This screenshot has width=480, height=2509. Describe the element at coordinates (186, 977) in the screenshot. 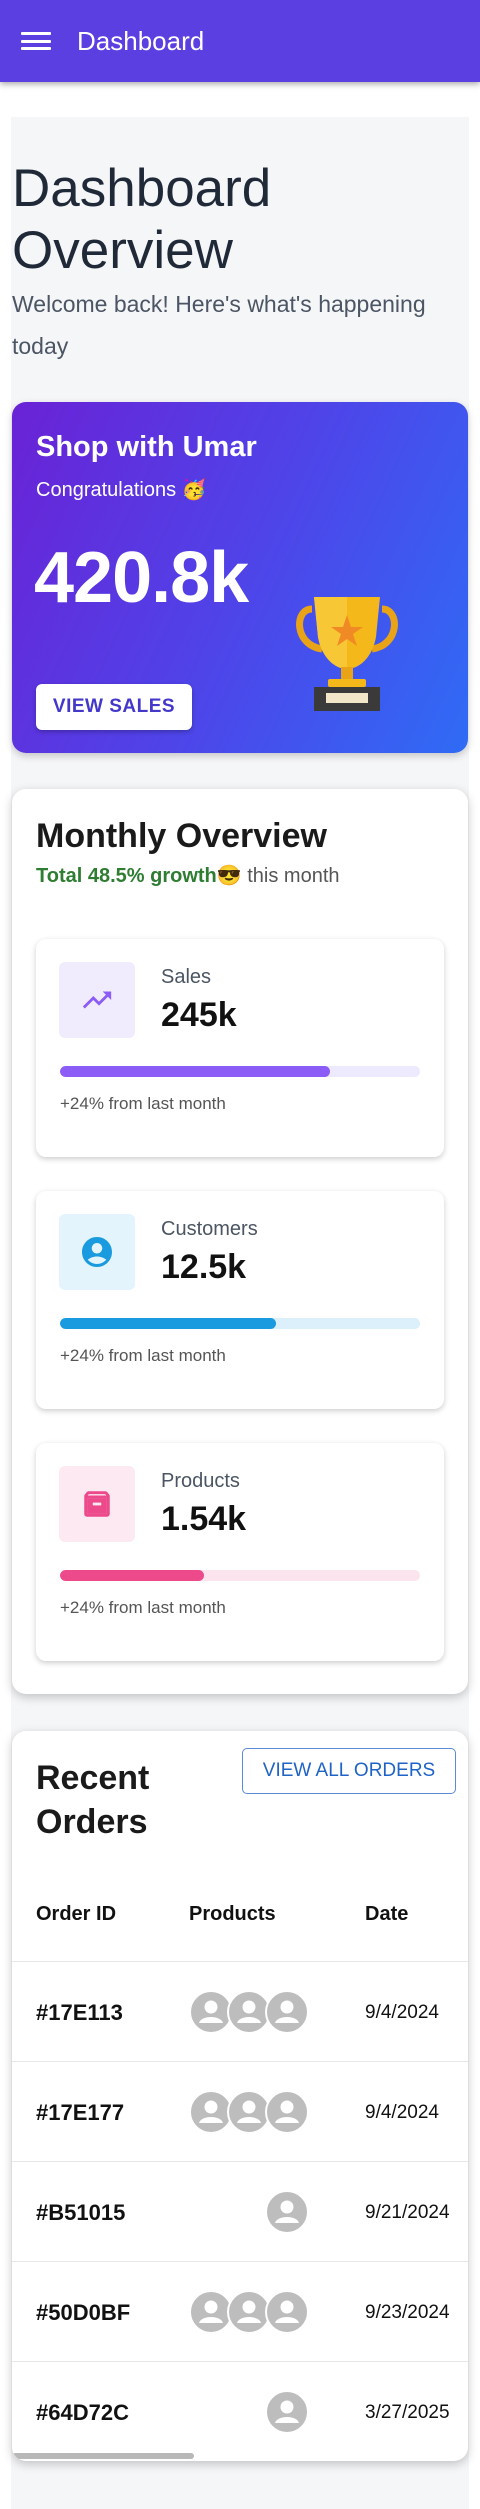

I see `stat-label: Sales` at that location.